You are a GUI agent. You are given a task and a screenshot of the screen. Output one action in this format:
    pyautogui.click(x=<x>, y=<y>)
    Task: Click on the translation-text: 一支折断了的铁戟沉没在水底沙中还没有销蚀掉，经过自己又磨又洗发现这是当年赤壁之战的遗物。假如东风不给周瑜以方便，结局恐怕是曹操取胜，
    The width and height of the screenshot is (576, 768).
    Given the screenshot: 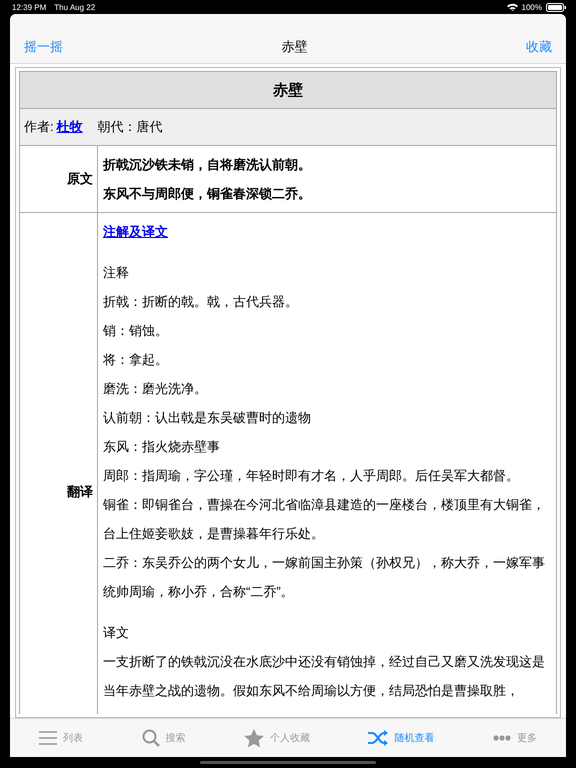 What is the action you would take?
    pyautogui.click(x=324, y=676)
    